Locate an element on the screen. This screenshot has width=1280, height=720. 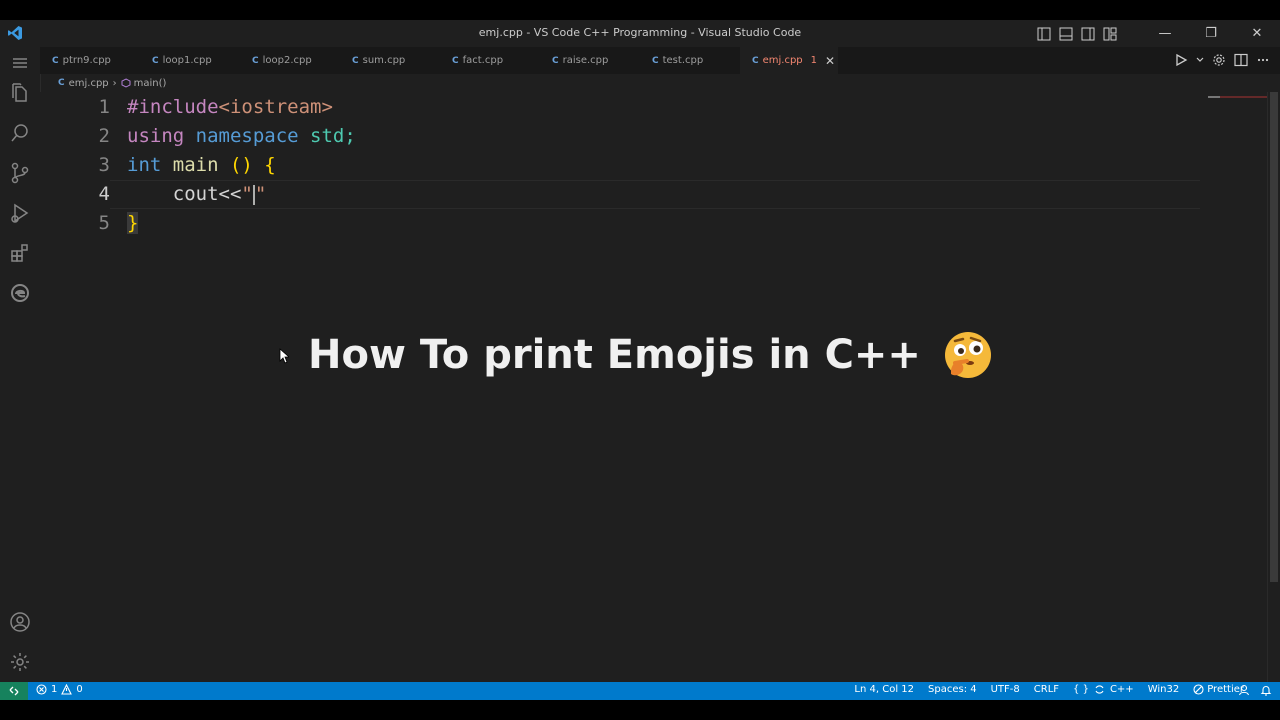
tab-label: raise.cpp is located at coordinates (585, 60).